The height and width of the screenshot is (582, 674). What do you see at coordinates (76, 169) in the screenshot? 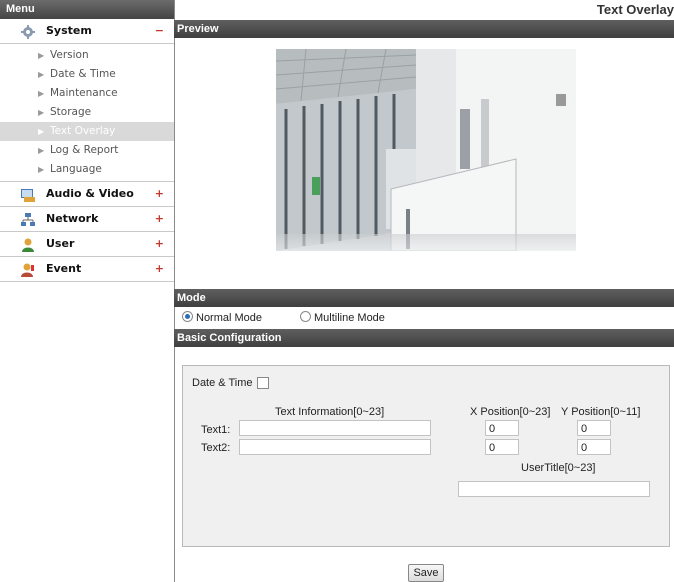
I see `submenu-item-label: Language` at bounding box center [76, 169].